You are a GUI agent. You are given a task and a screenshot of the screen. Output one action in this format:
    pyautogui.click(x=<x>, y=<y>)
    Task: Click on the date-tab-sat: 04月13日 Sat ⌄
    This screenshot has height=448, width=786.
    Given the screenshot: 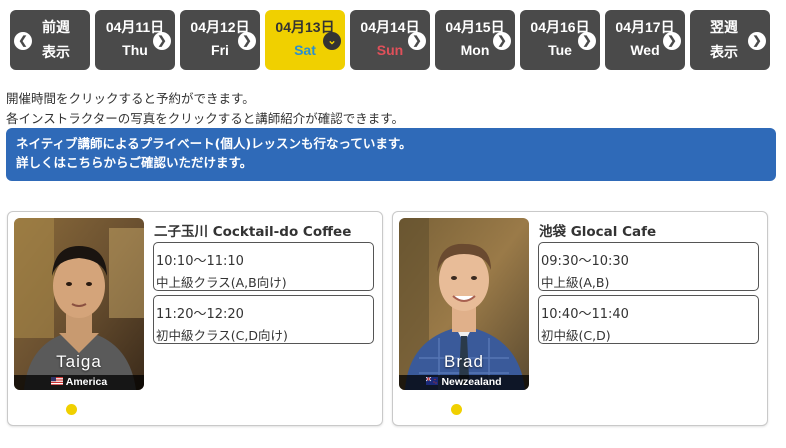 What is the action you would take?
    pyautogui.click(x=305, y=40)
    